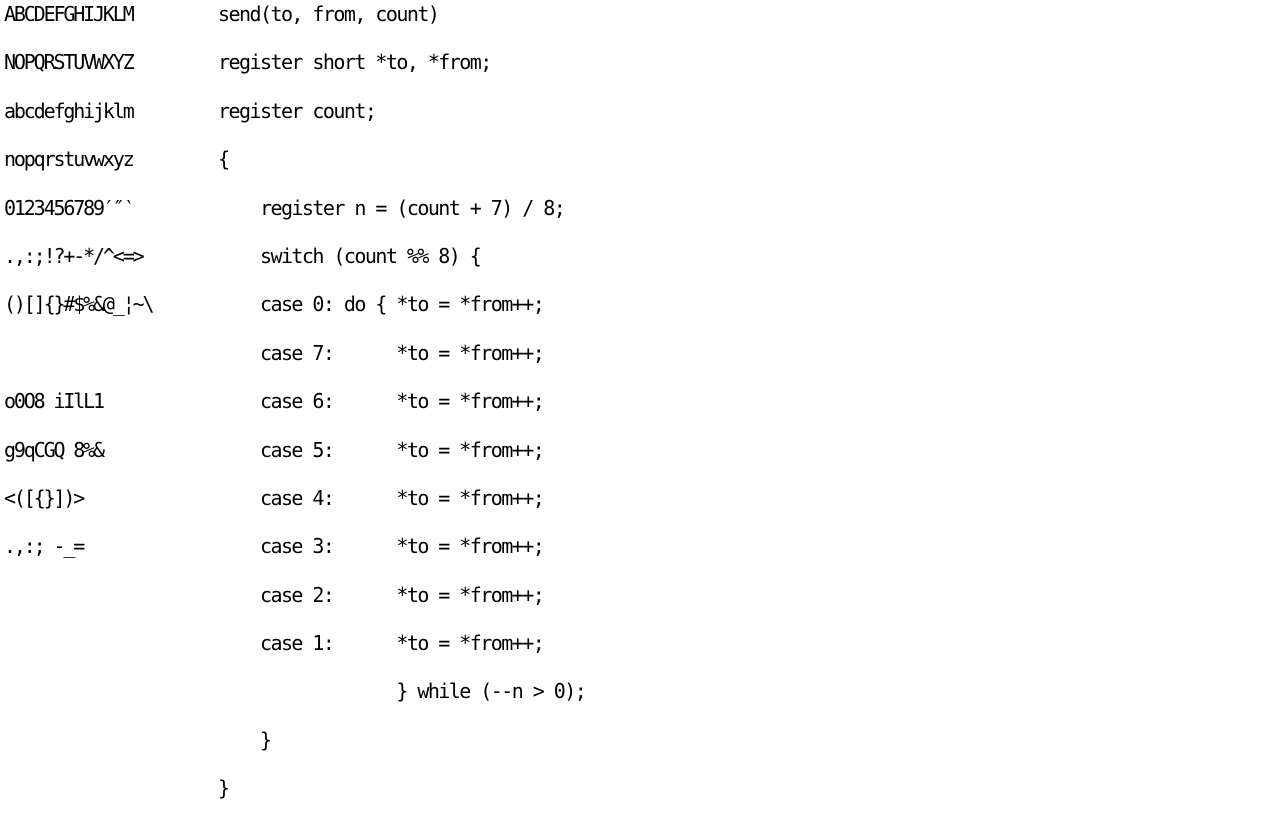 The image size is (1280, 825). I want to click on code-line: case 2: *to = *from++;, so click(381, 594).